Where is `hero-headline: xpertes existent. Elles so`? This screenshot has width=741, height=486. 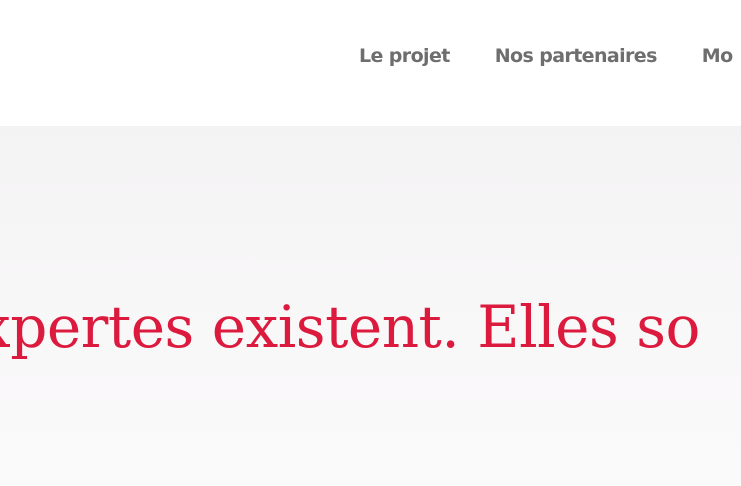 hero-headline: xpertes existent. Elles so is located at coordinates (350, 327).